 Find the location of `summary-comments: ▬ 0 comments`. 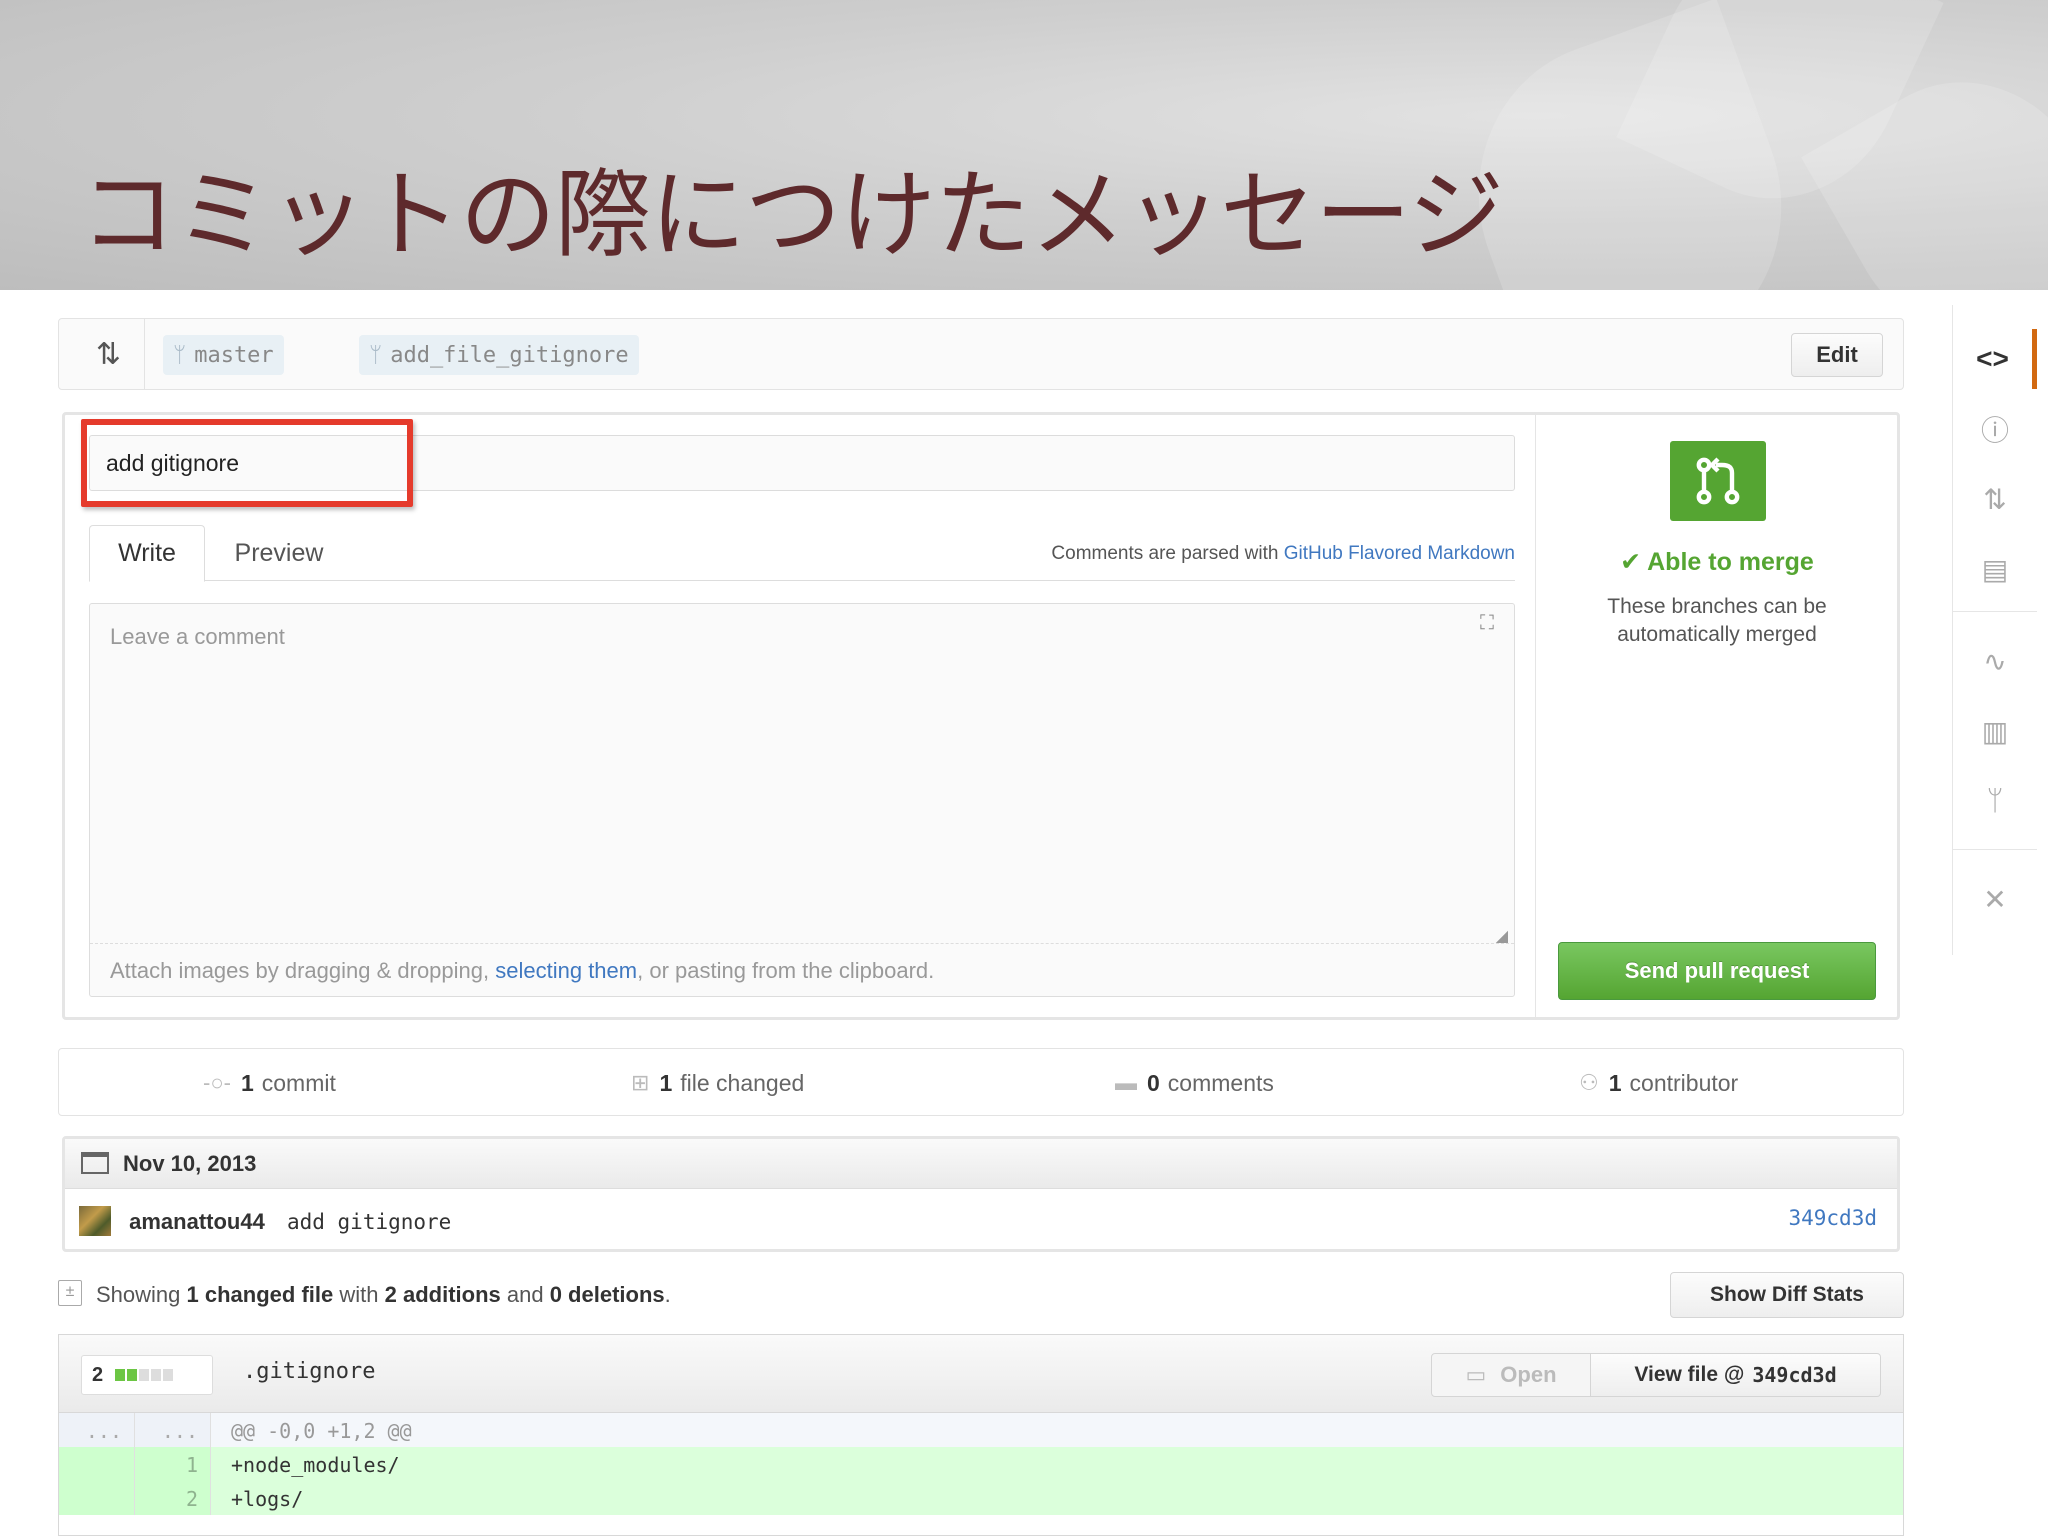

summary-comments: ▬ 0 comments is located at coordinates (1194, 1083).